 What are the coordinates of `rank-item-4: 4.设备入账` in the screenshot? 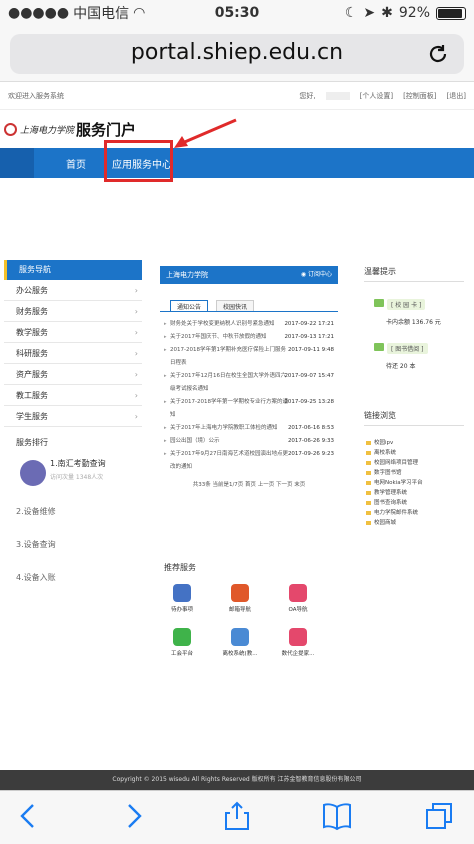 It's located at (73, 577).